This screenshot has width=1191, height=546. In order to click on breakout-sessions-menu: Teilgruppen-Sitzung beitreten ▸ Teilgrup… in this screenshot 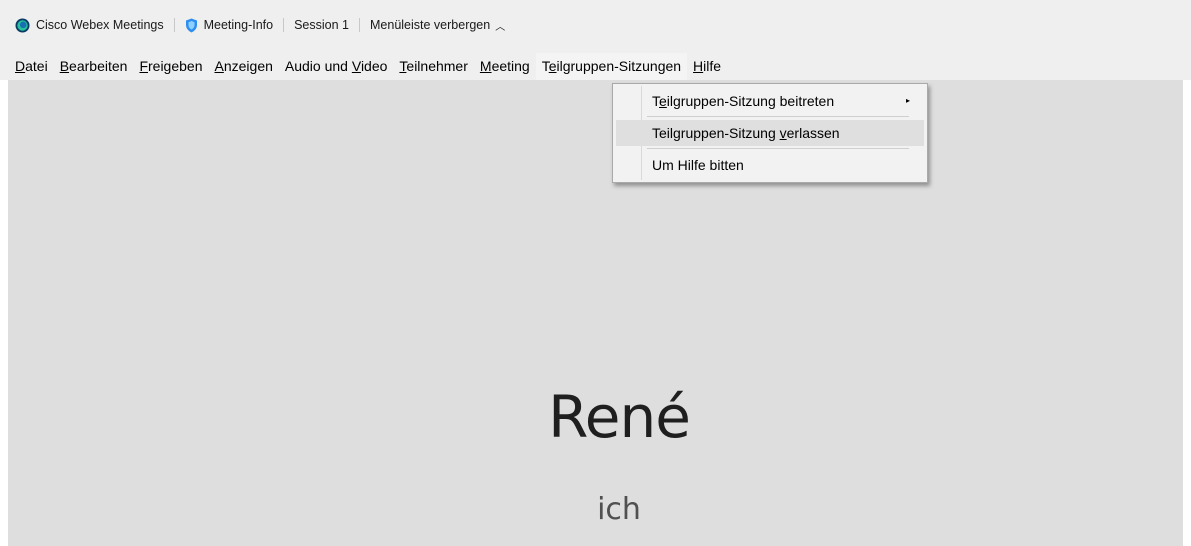, I will do `click(770, 133)`.